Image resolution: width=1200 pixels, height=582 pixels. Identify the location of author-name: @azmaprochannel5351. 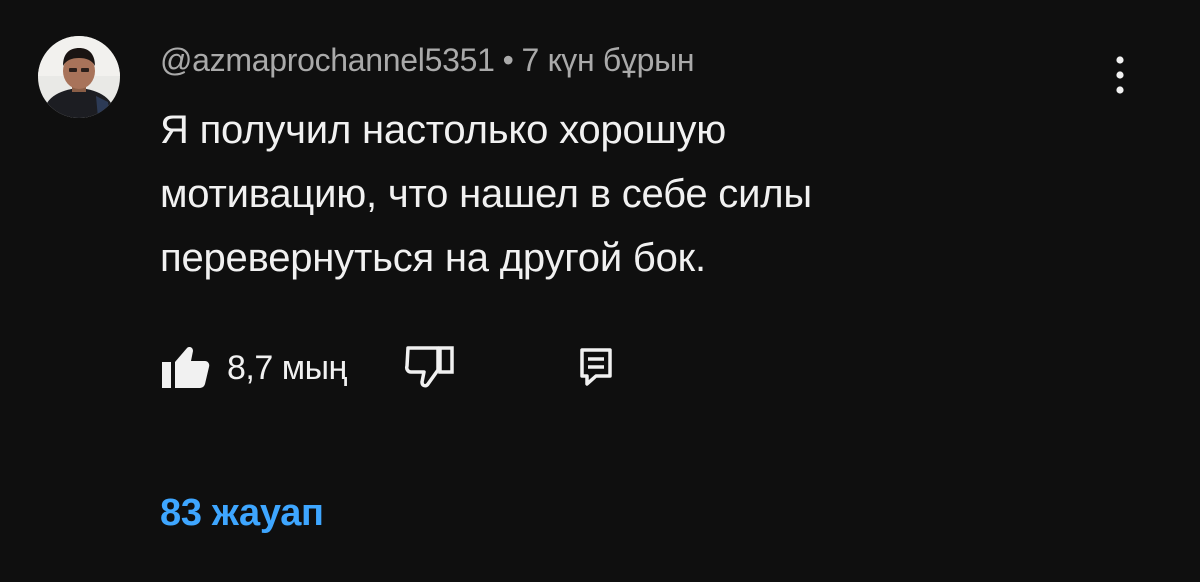
(327, 60).